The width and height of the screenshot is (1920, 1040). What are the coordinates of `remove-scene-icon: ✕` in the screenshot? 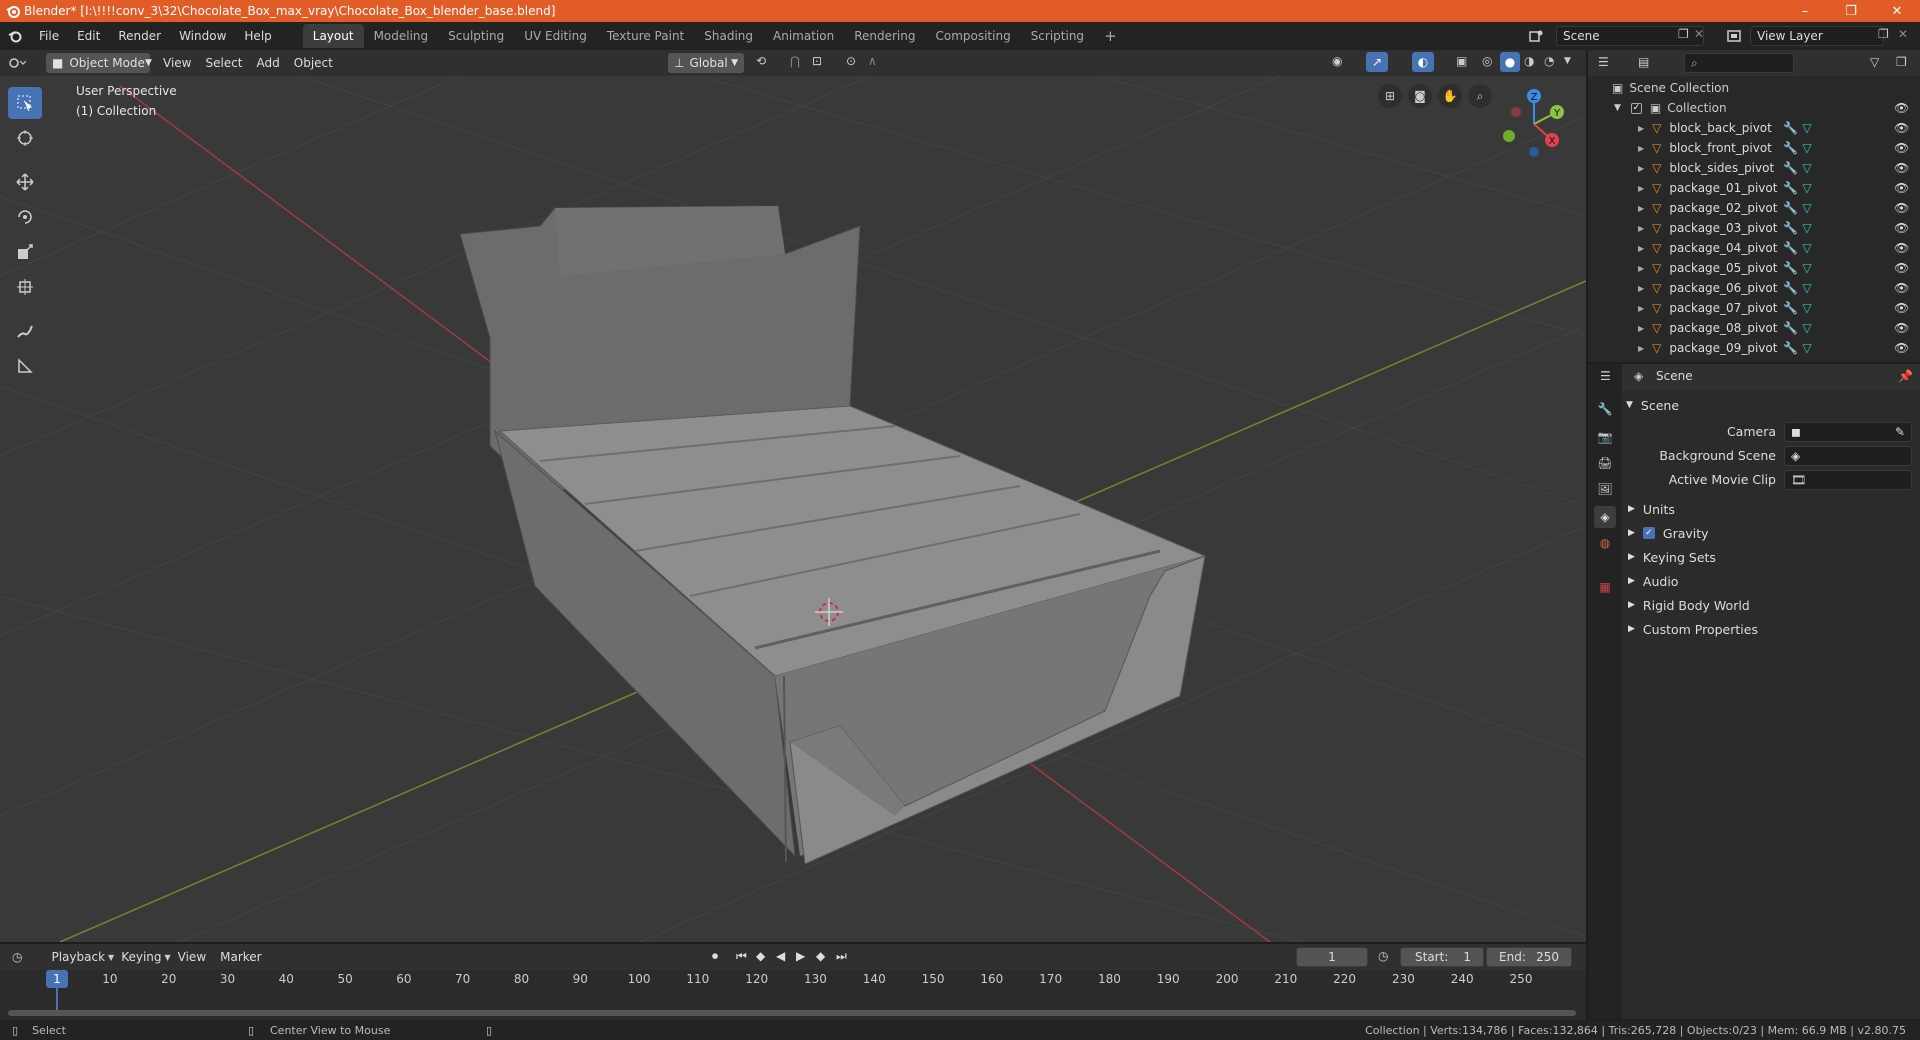 It's located at (1699, 34).